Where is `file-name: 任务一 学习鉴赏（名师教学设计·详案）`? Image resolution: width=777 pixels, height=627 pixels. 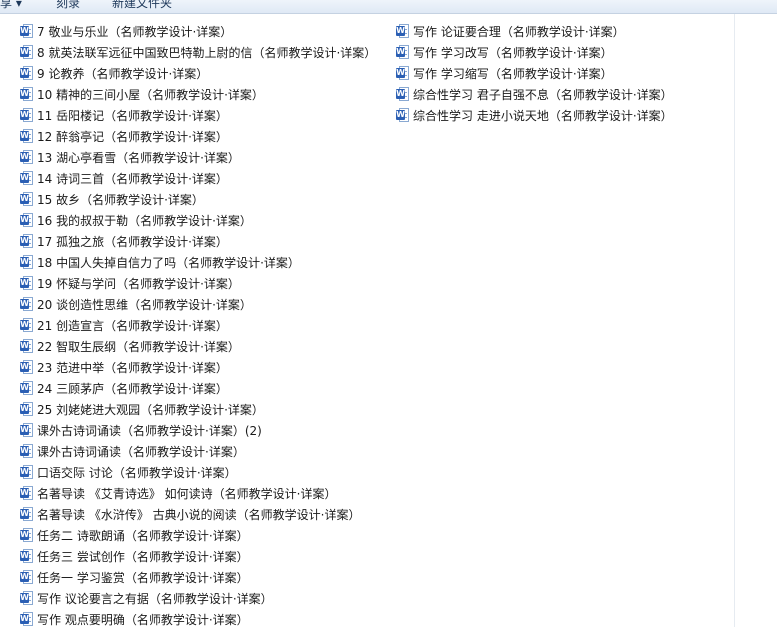
file-name: 任务一 学习鉴赏（名师教学设计·详案） is located at coordinates (143, 577).